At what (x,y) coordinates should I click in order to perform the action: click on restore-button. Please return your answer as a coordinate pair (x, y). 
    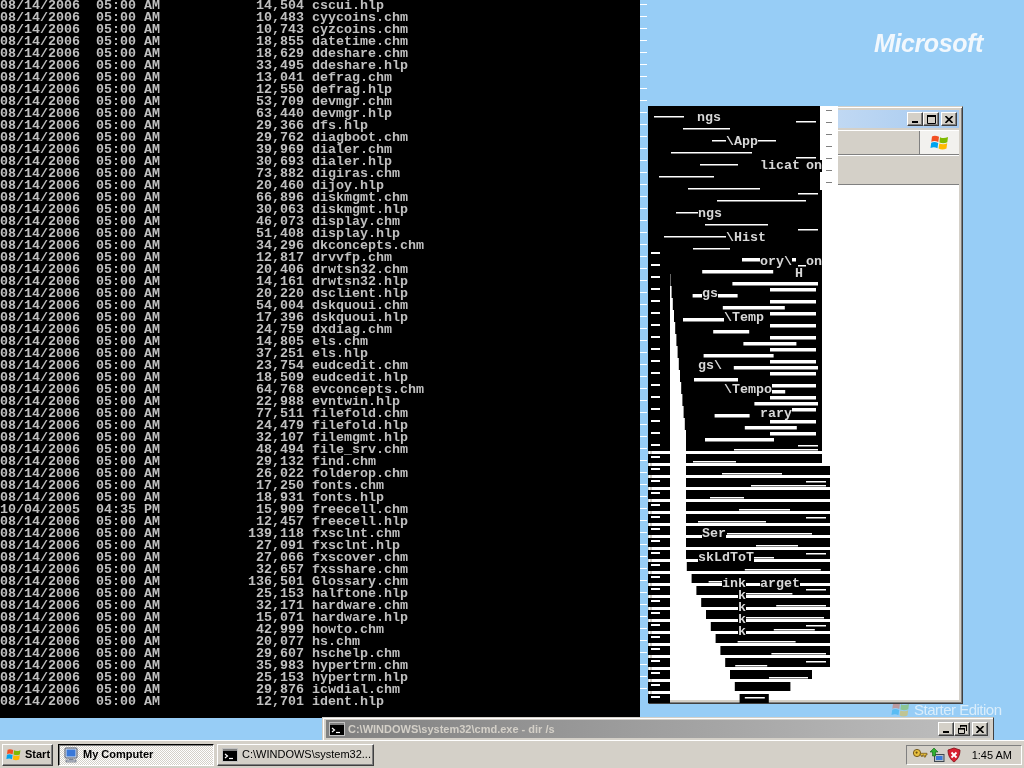
    Looking at the image, I should click on (962, 729).